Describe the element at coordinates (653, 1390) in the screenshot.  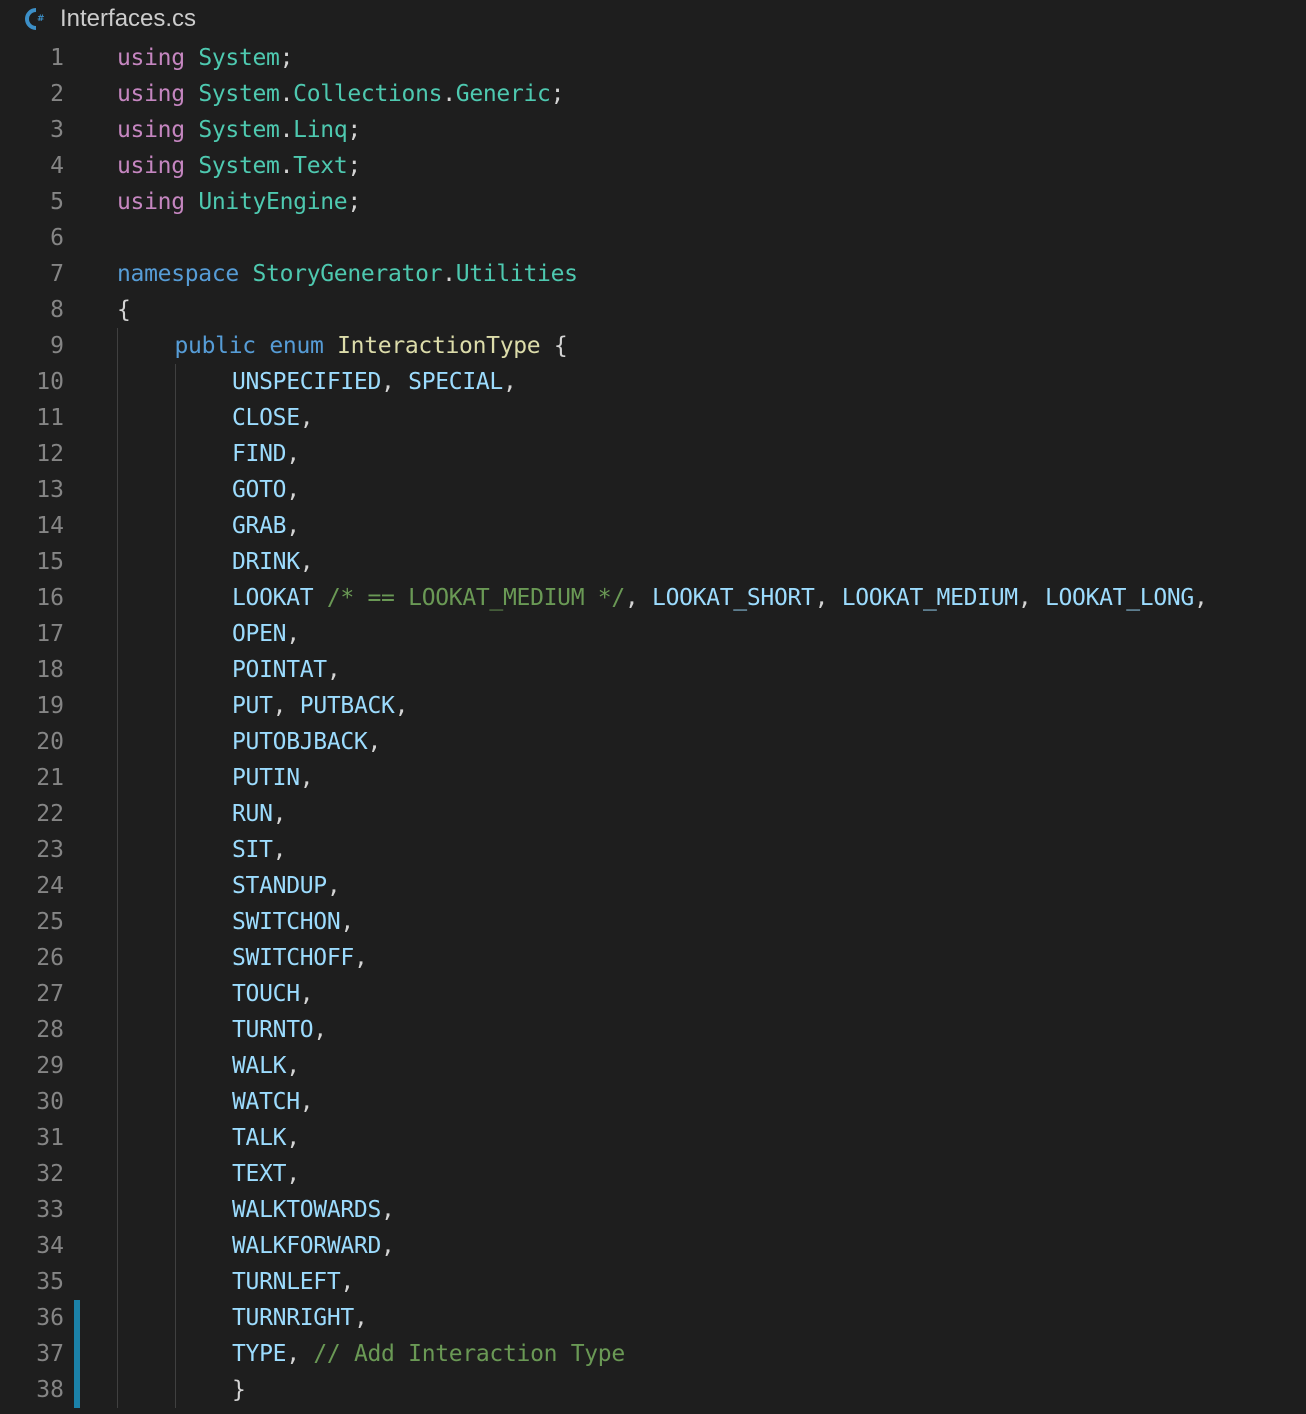
I see `code-line: 38}` at that location.